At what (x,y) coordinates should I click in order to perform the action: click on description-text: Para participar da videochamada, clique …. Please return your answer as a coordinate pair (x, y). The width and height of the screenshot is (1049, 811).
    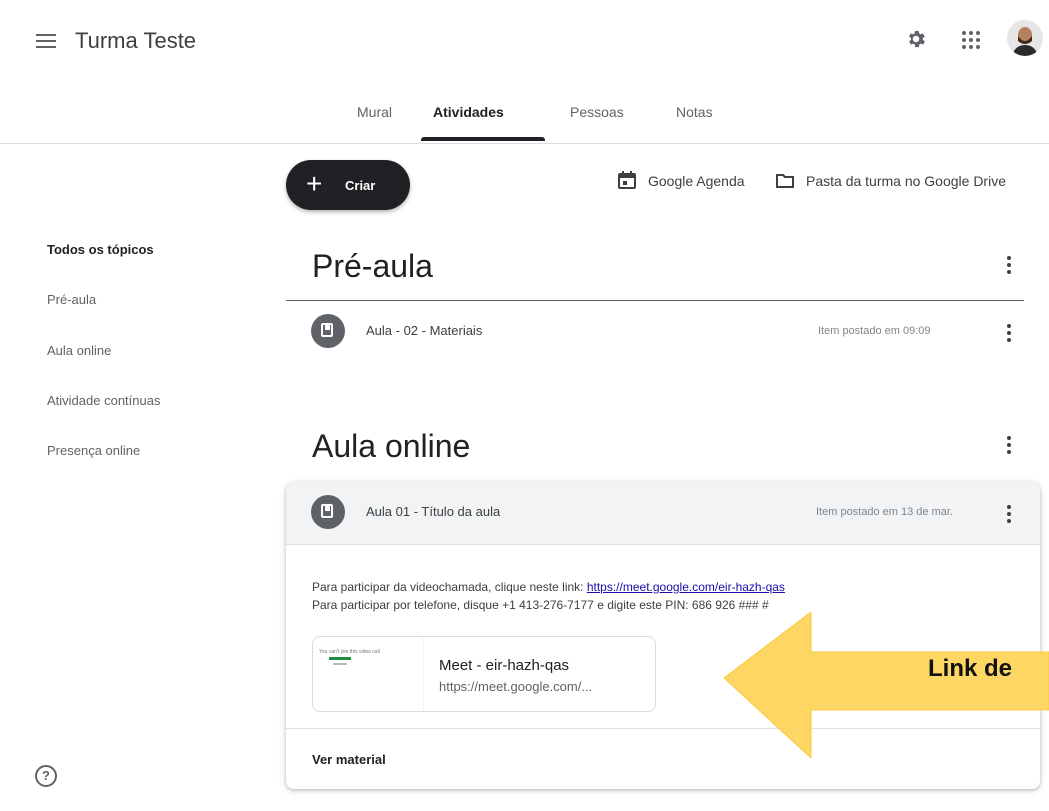
    Looking at the image, I should click on (449, 587).